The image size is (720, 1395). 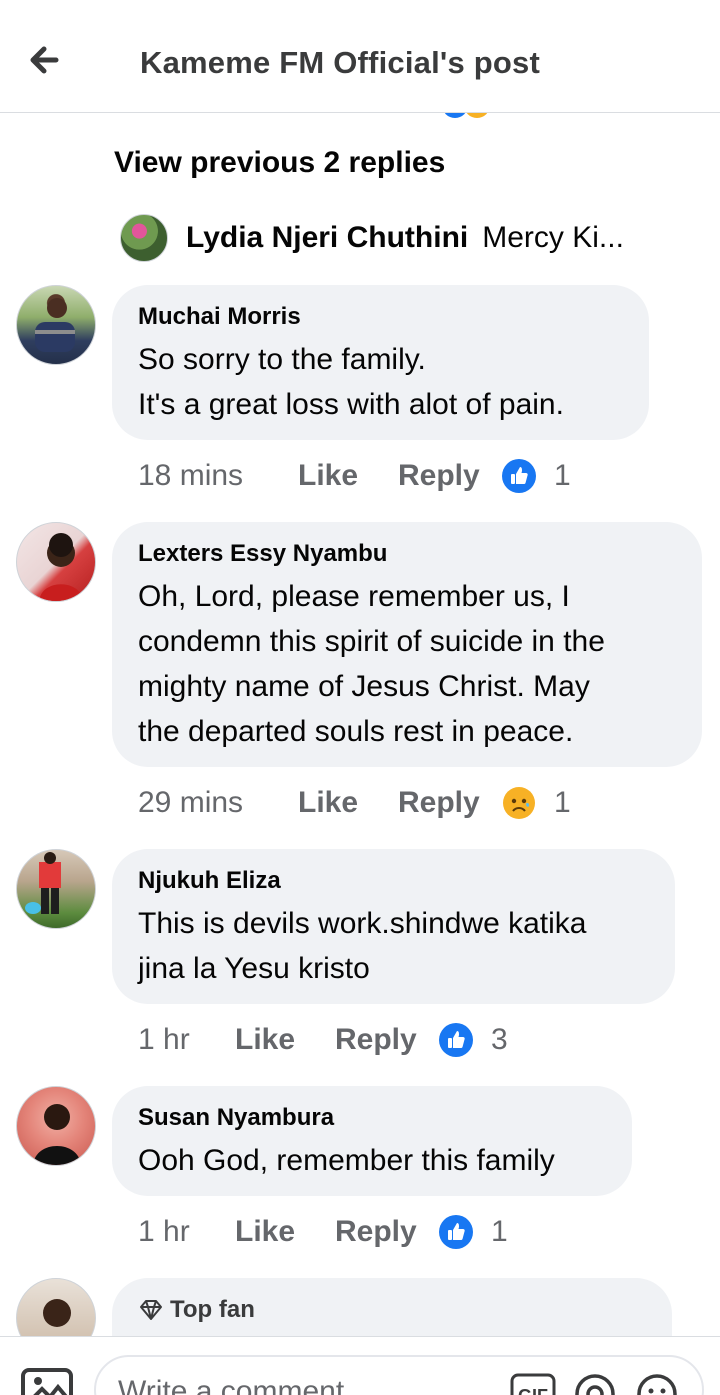 I want to click on comment-line: This is devils work.shindwe katika, so click(x=362, y=923).